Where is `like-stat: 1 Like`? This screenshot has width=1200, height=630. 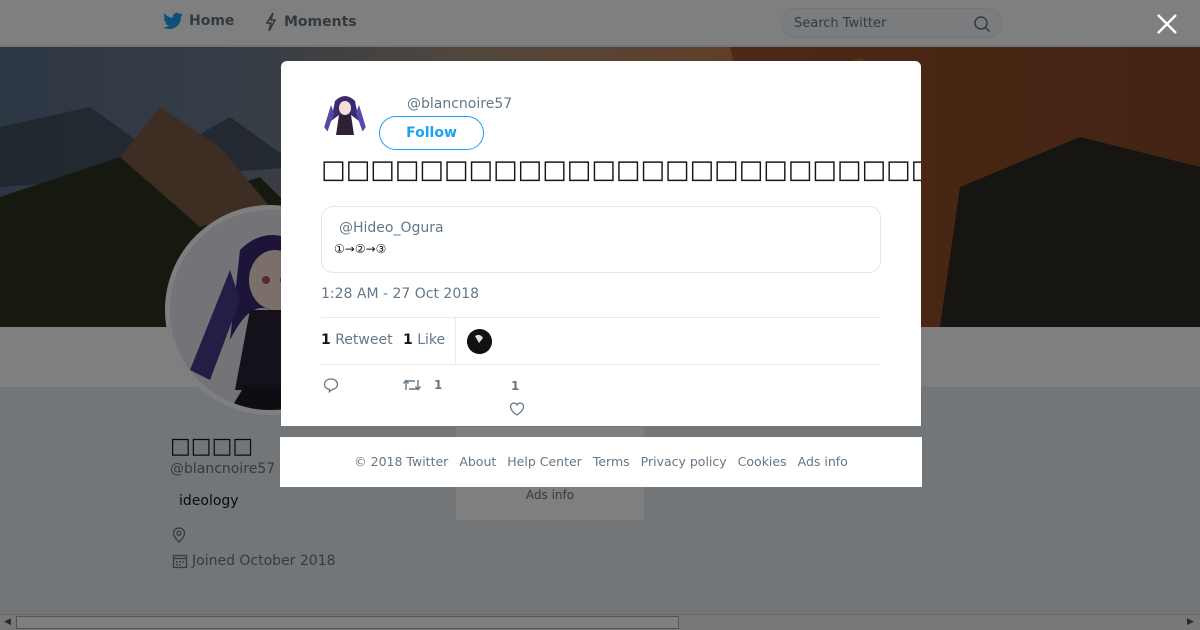 like-stat: 1 Like is located at coordinates (424, 340).